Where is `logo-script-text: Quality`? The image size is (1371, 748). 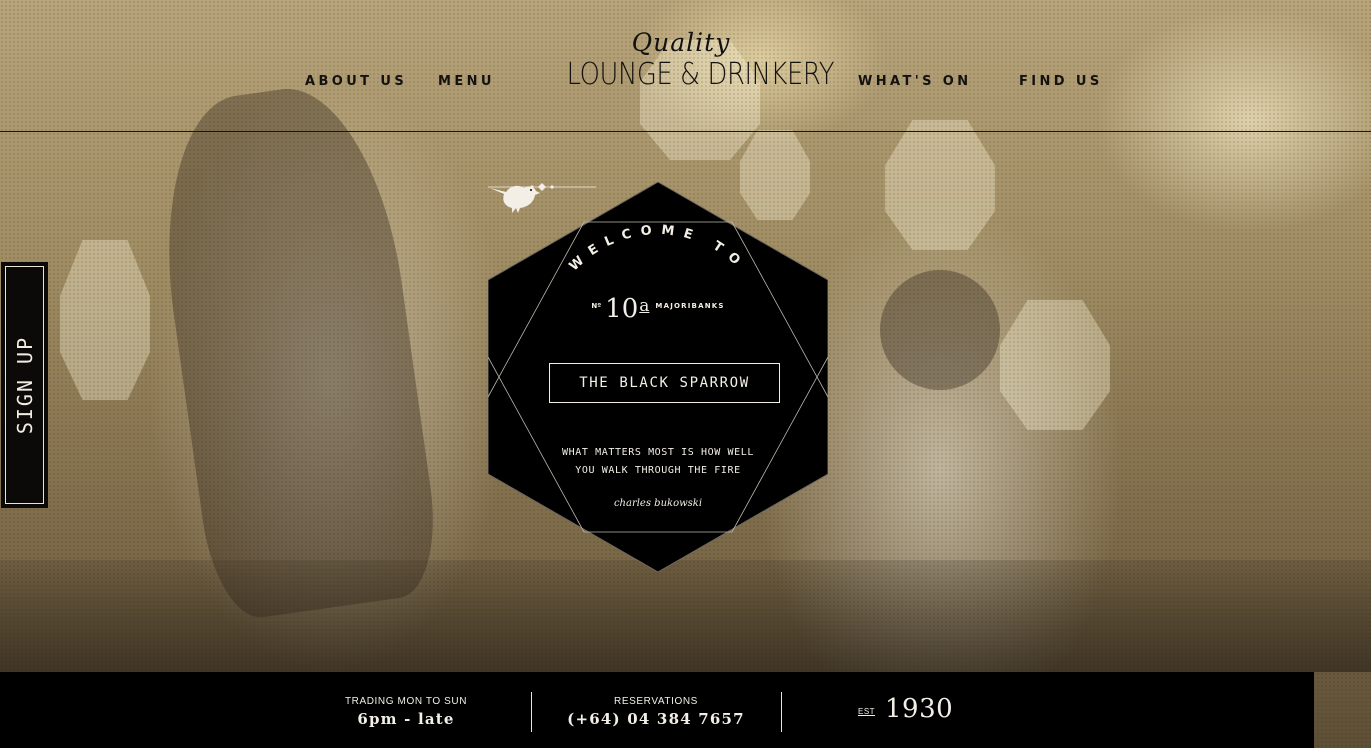 logo-script-text: Quality is located at coordinates (681, 42).